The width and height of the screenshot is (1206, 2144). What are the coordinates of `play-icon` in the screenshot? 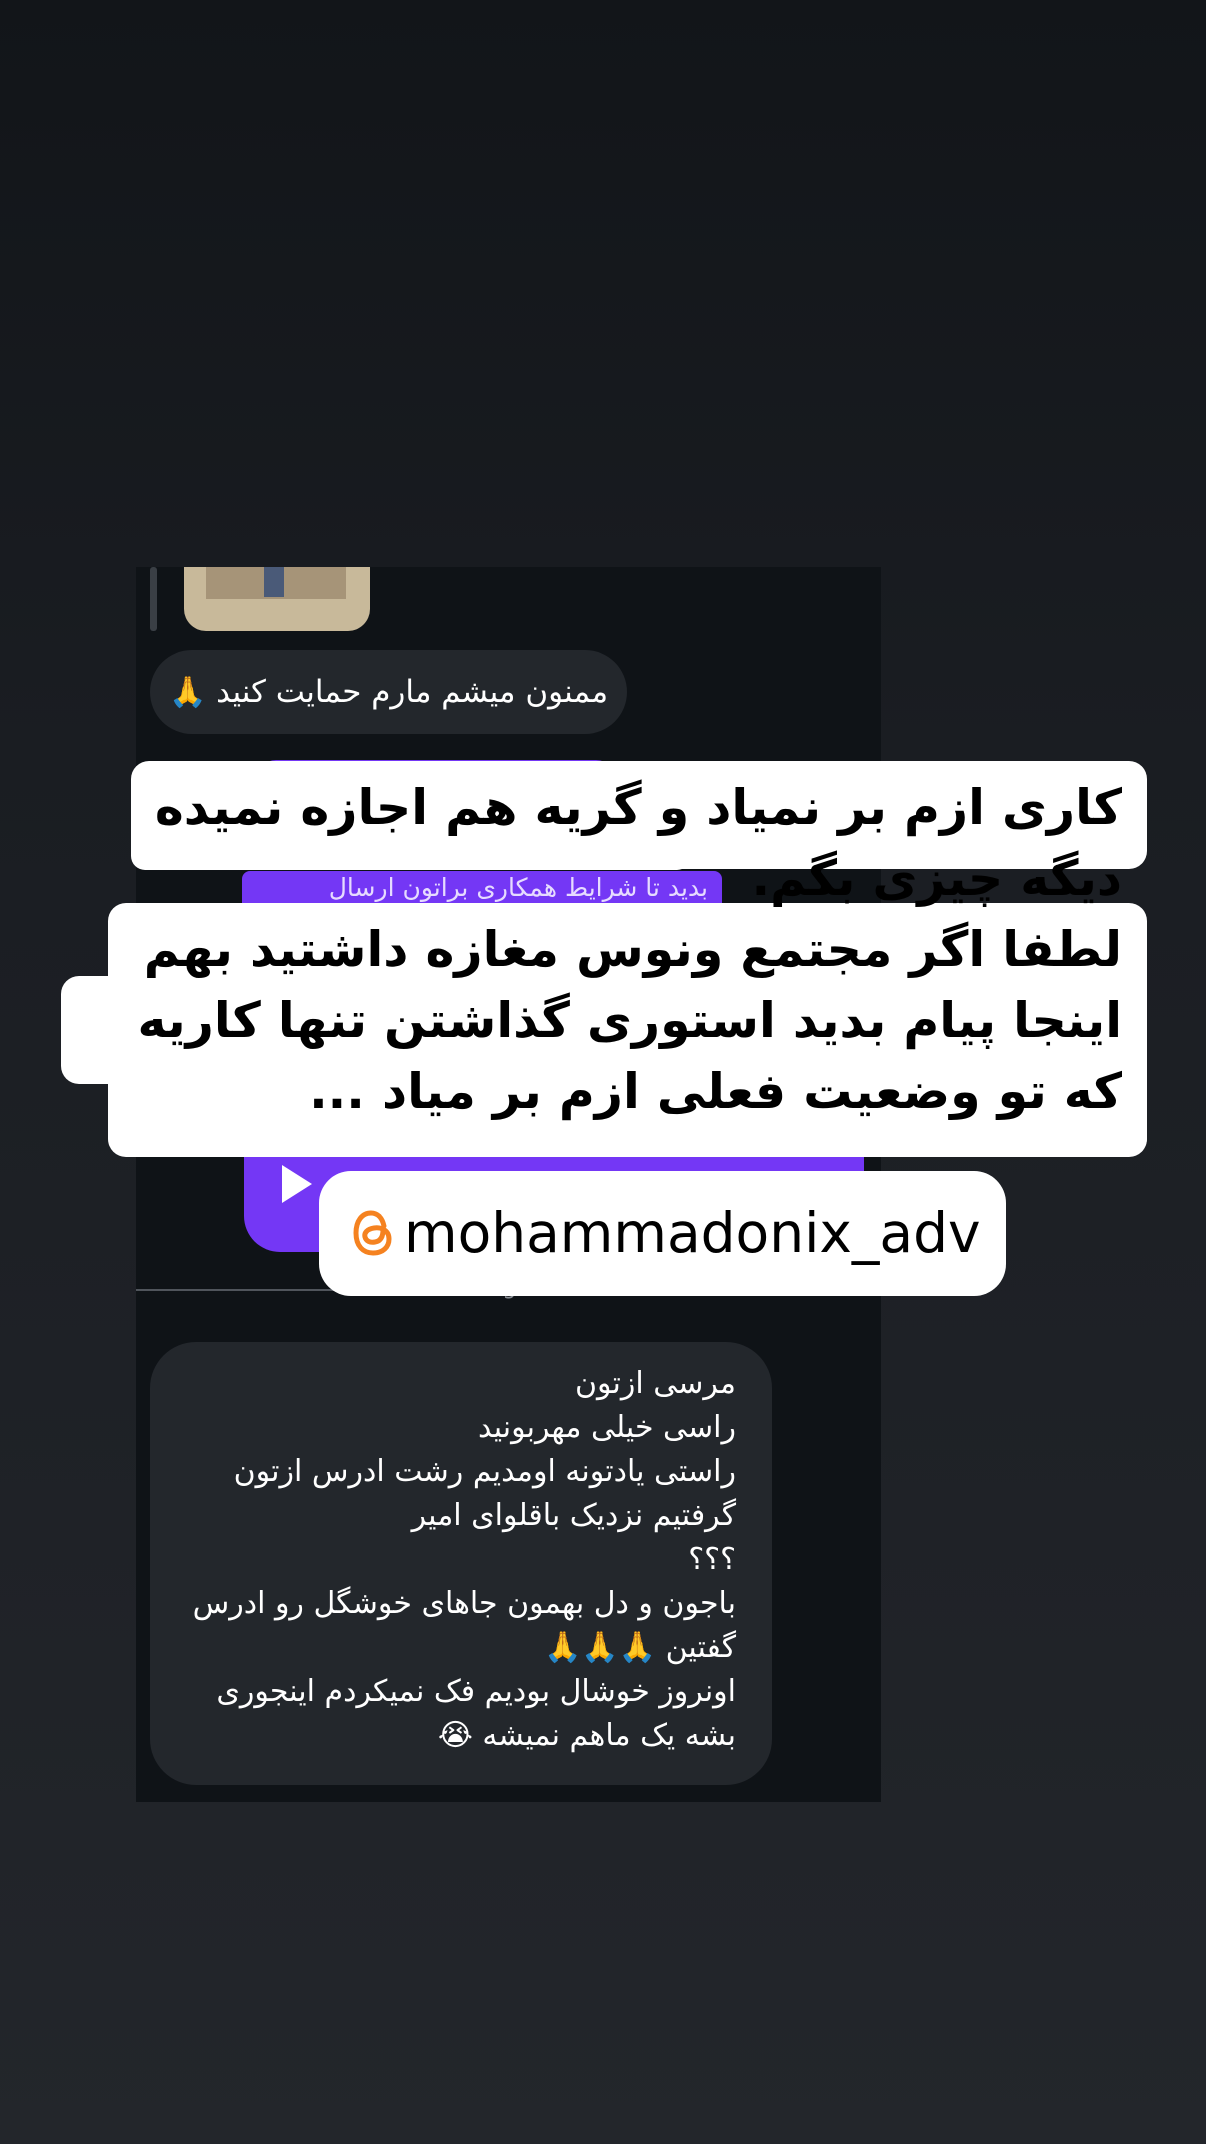 It's located at (297, 1184).